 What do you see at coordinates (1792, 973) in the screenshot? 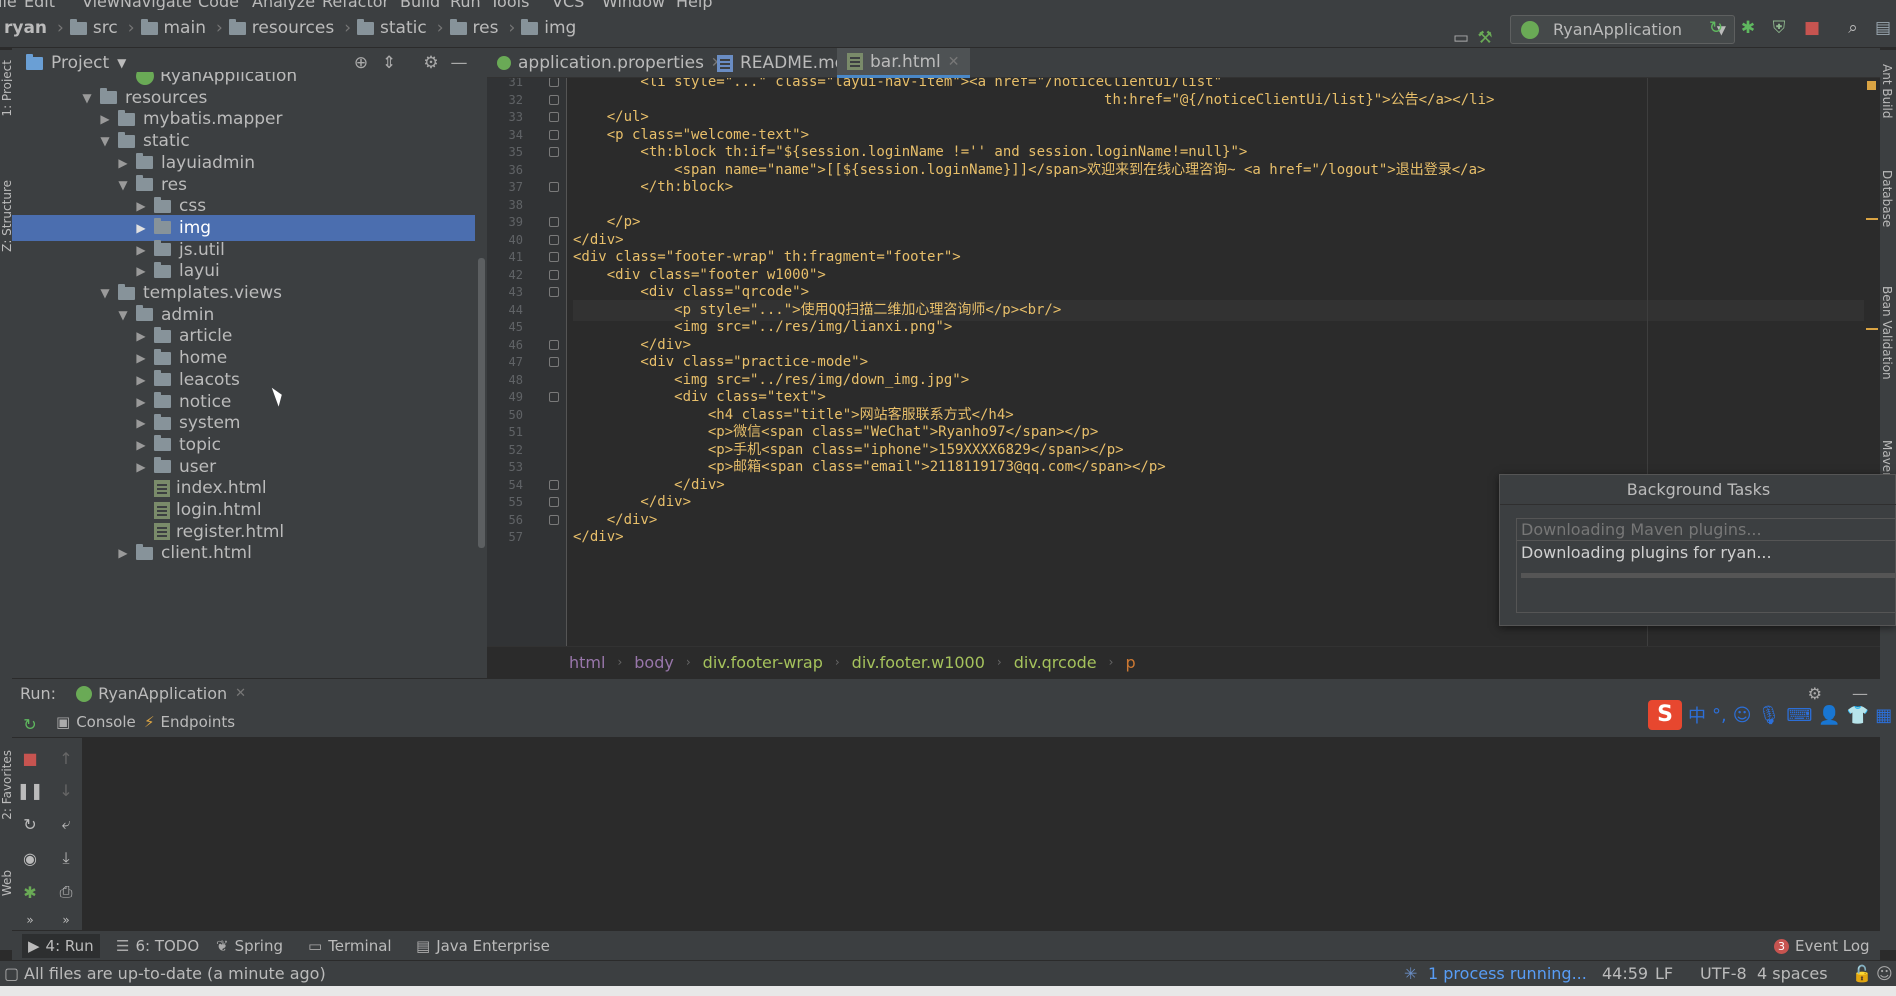
I see `indent-setting: 4 spaces` at bounding box center [1792, 973].